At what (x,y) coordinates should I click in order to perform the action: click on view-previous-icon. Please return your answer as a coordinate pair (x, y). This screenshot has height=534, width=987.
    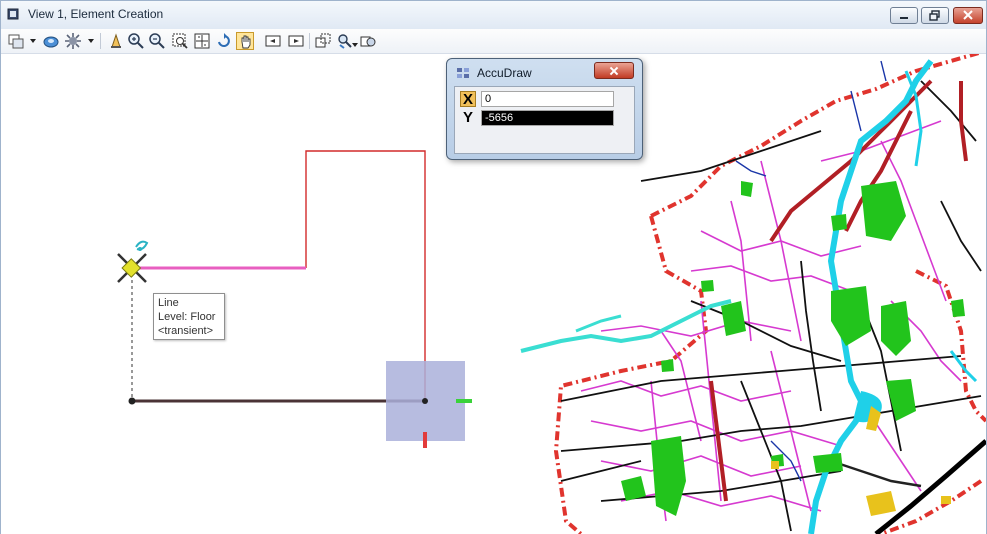
    Looking at the image, I should click on (273, 41).